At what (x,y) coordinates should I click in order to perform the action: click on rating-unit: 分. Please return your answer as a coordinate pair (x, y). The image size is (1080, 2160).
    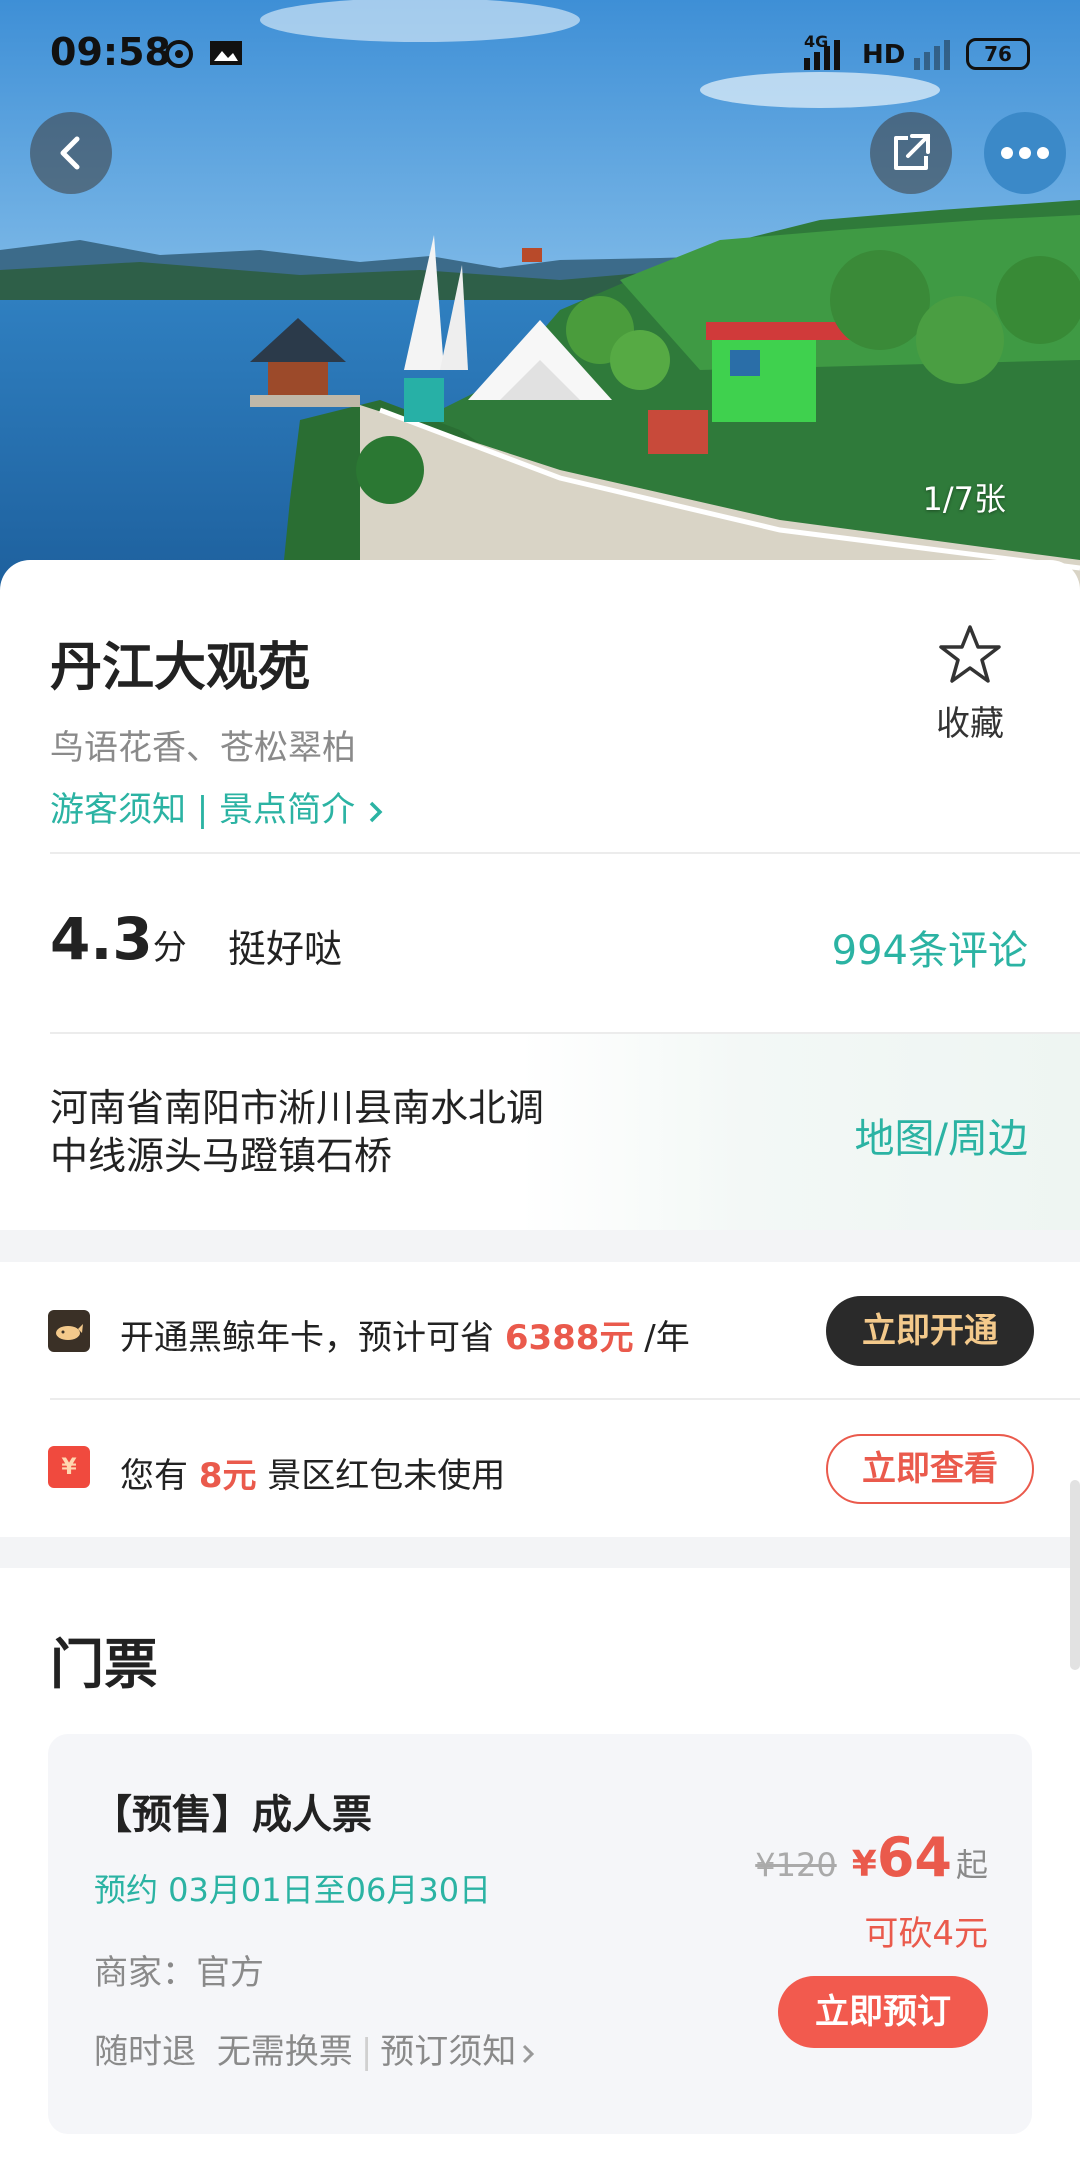
    Looking at the image, I should click on (169, 948).